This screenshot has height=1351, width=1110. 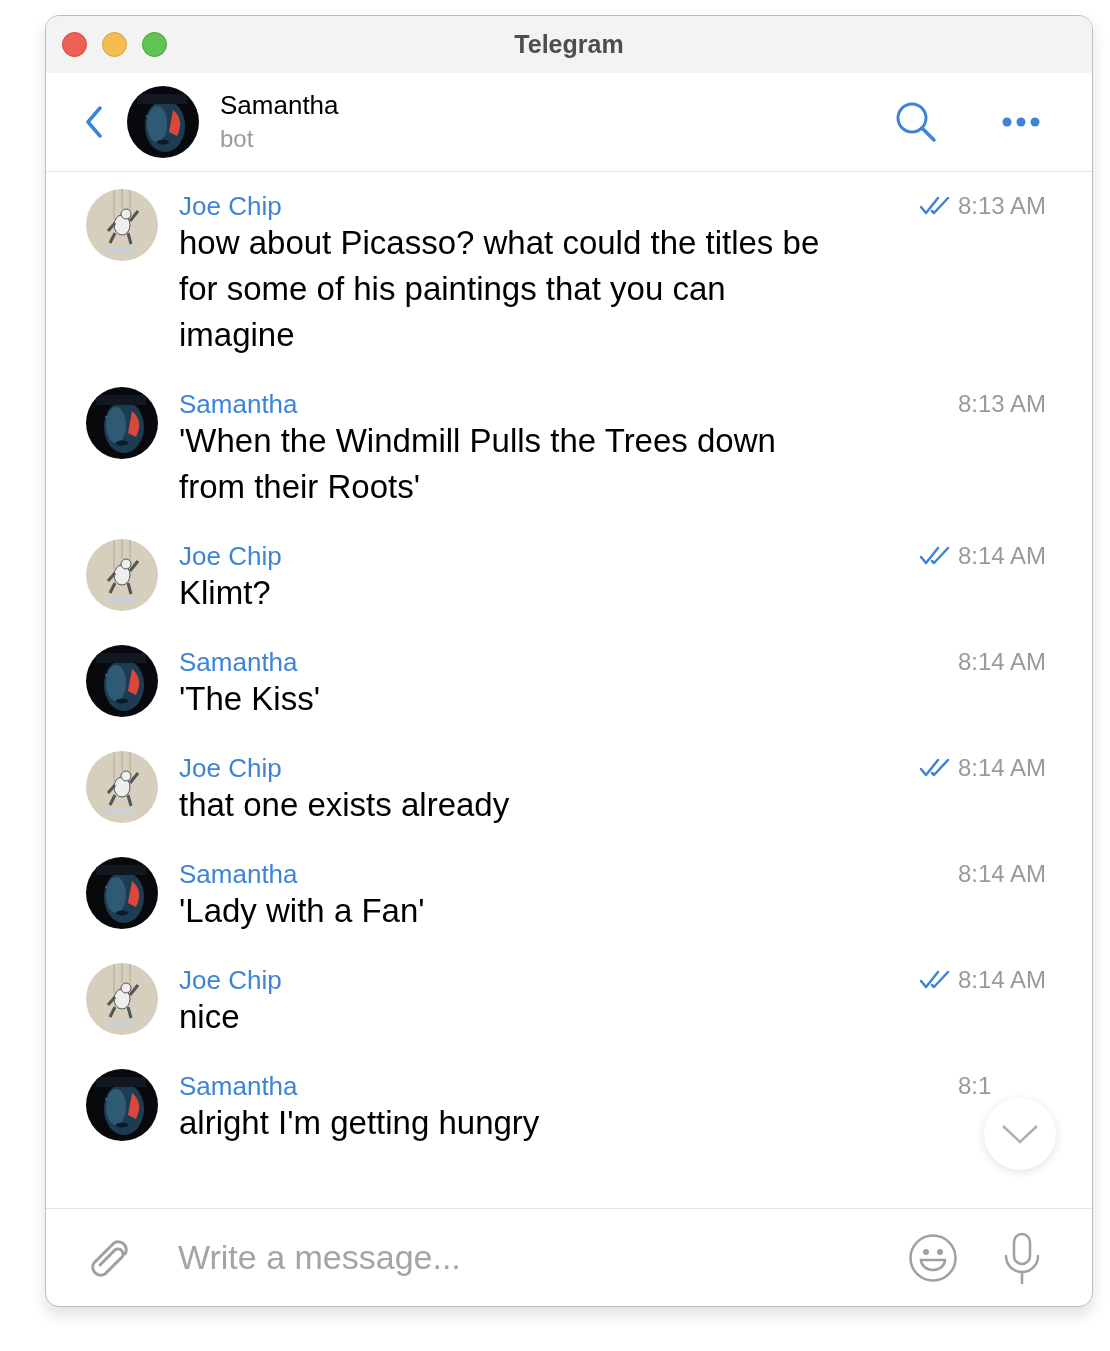 I want to click on search-icon, so click(x=916, y=122).